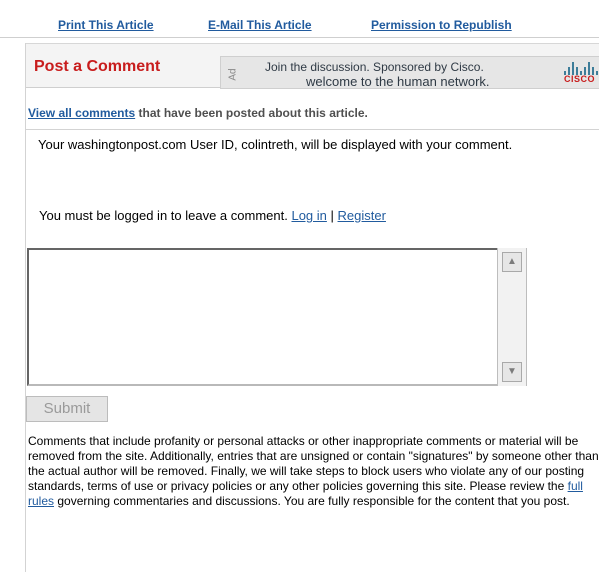 This screenshot has width=599, height=572. What do you see at coordinates (512, 262) in the screenshot?
I see `scroll-up-icon: ▲` at bounding box center [512, 262].